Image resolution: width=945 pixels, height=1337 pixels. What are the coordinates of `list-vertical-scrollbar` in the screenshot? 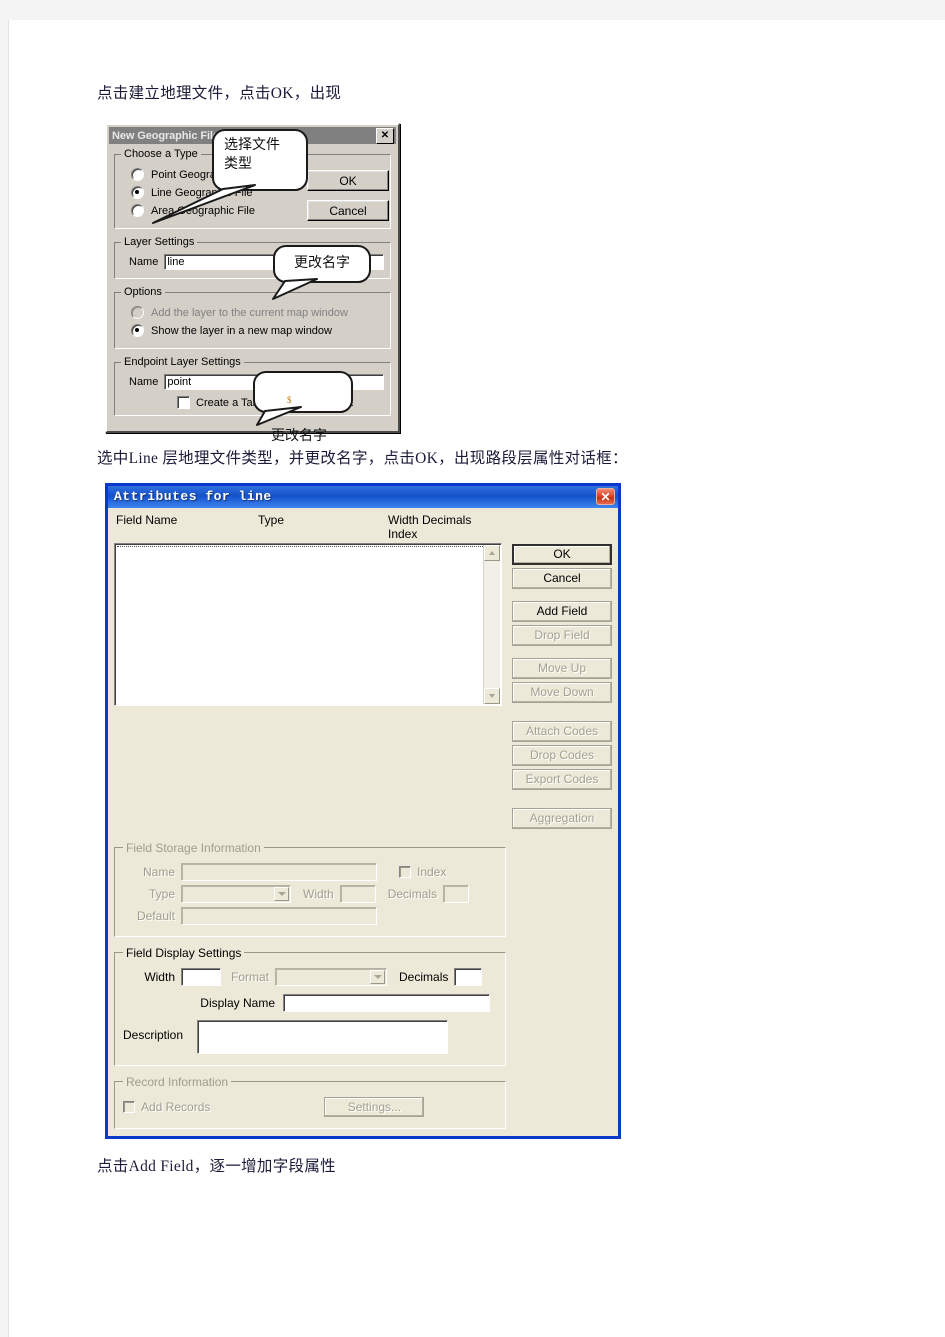 It's located at (491, 624).